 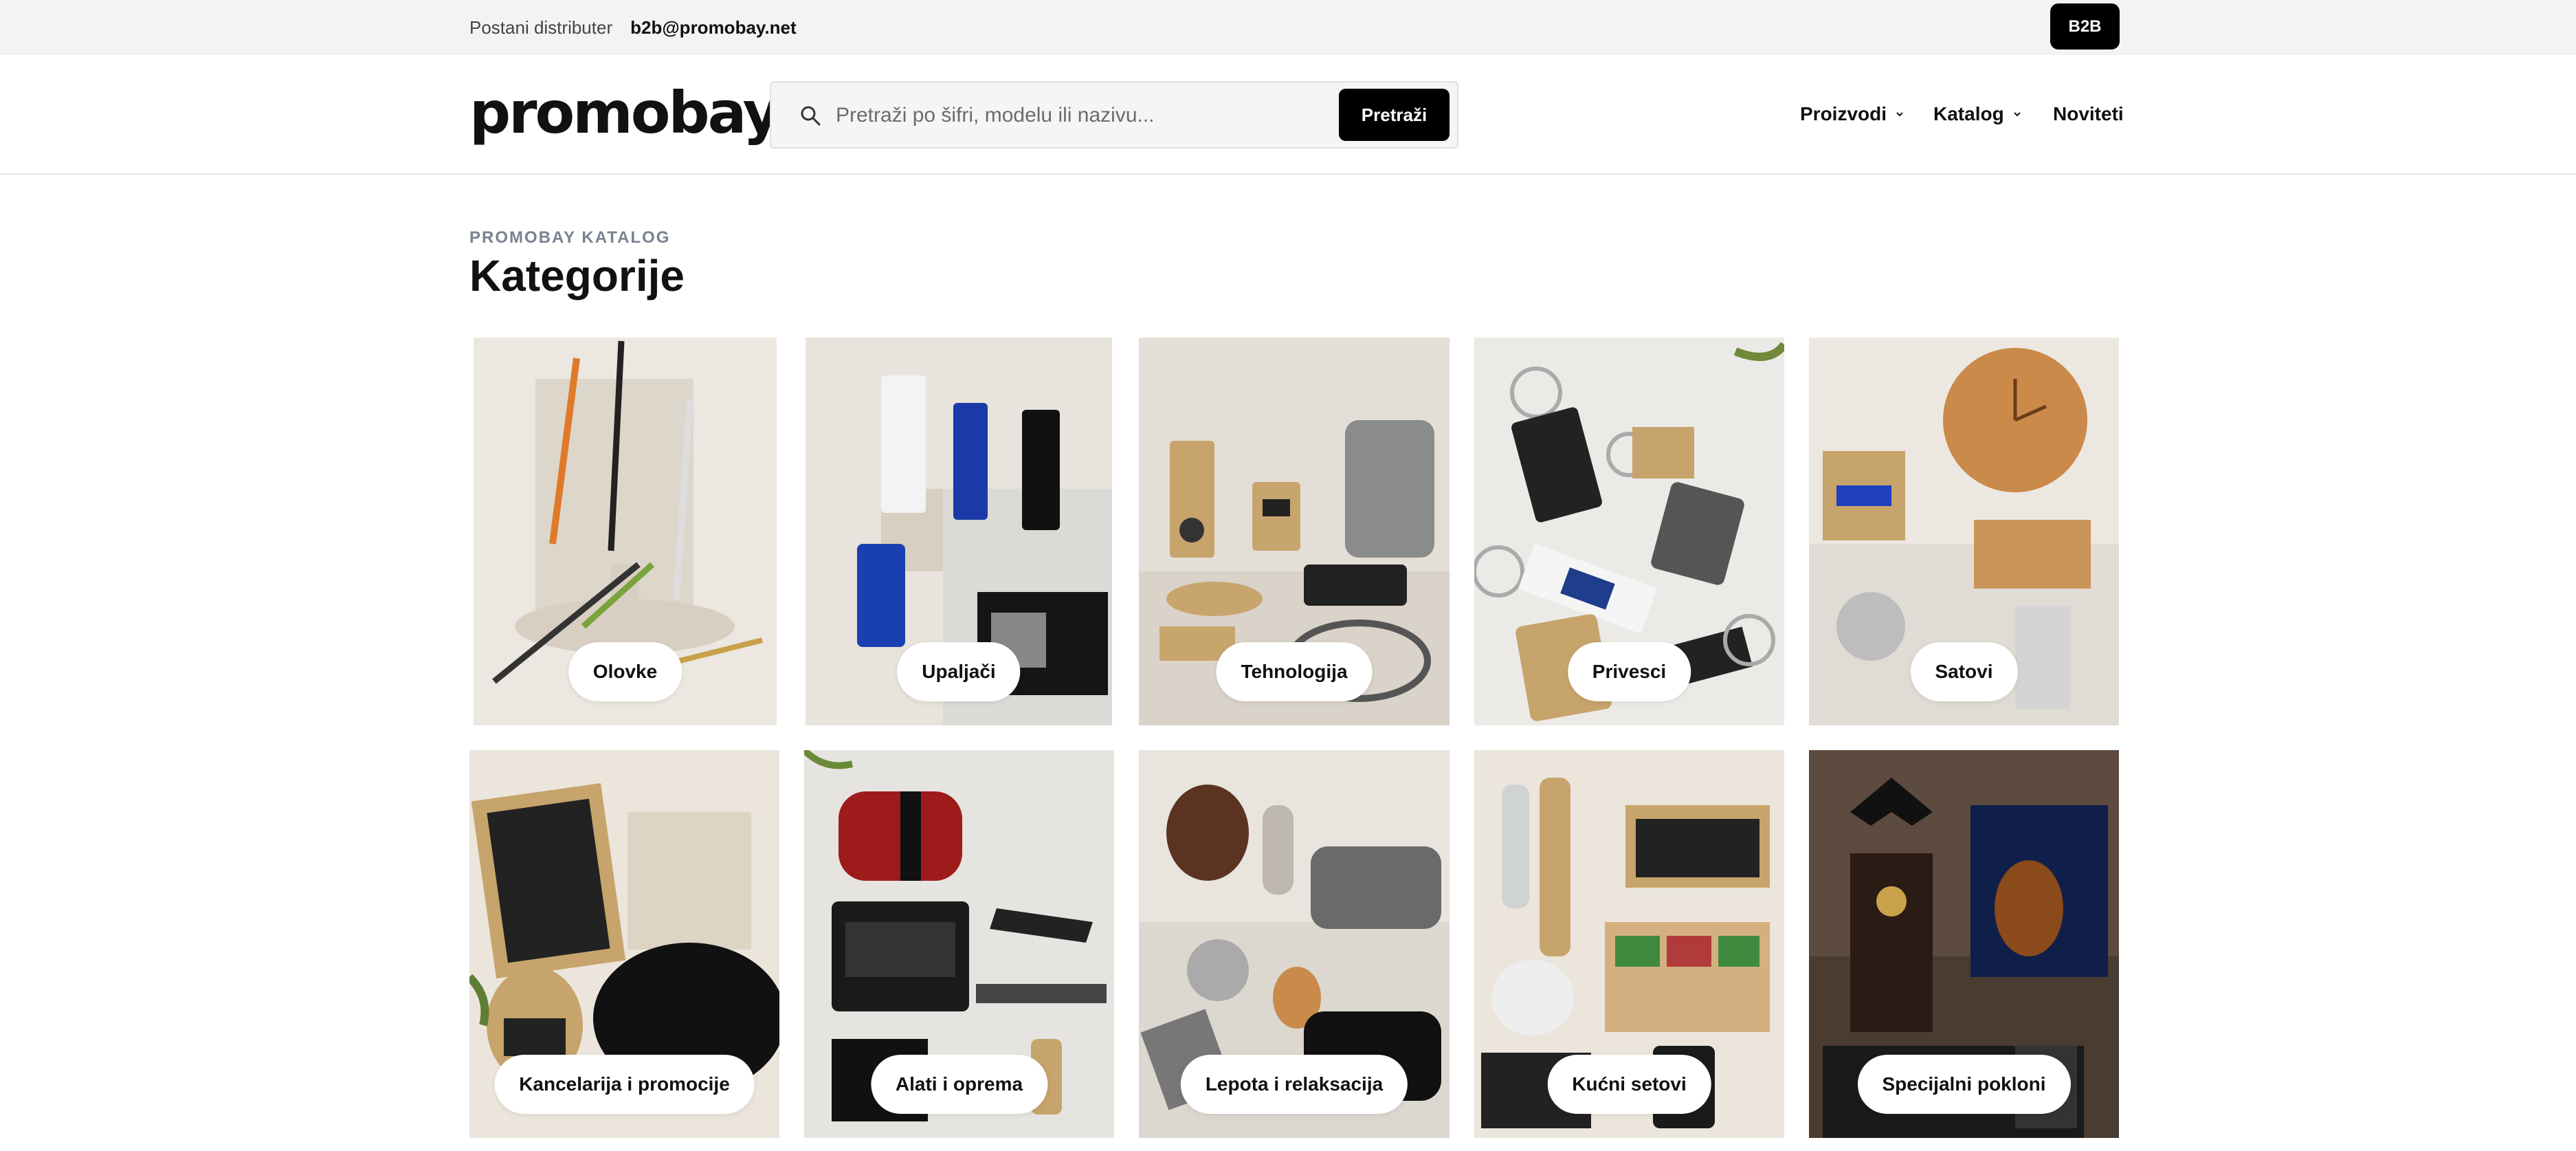 What do you see at coordinates (2085, 27) in the screenshot?
I see `b2b-button: B2B` at bounding box center [2085, 27].